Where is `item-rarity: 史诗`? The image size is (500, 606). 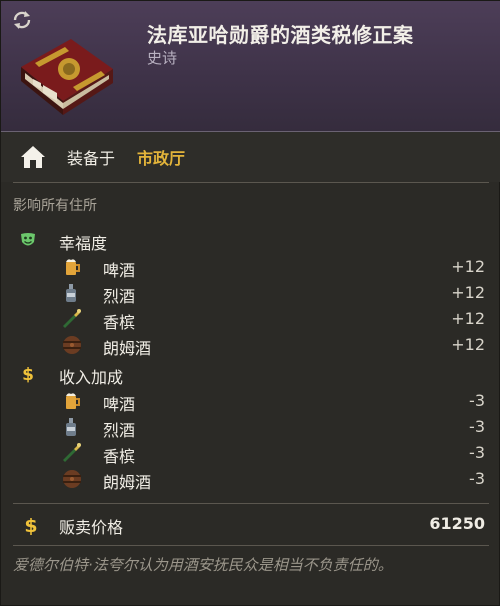
item-rarity: 史诗 is located at coordinates (162, 58).